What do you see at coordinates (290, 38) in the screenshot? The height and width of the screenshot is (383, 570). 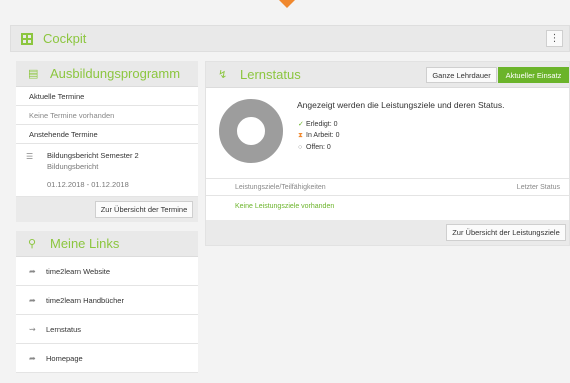 I see `cockpit-header: Cockpit ⋮` at bounding box center [290, 38].